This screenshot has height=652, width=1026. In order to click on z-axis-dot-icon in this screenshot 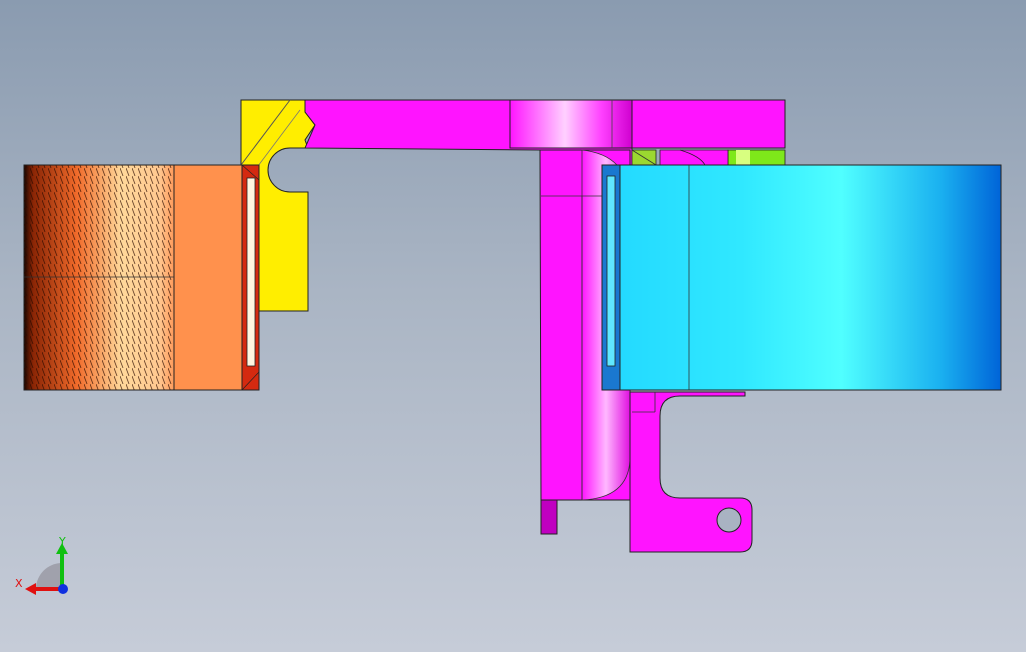, I will do `click(63, 589)`.